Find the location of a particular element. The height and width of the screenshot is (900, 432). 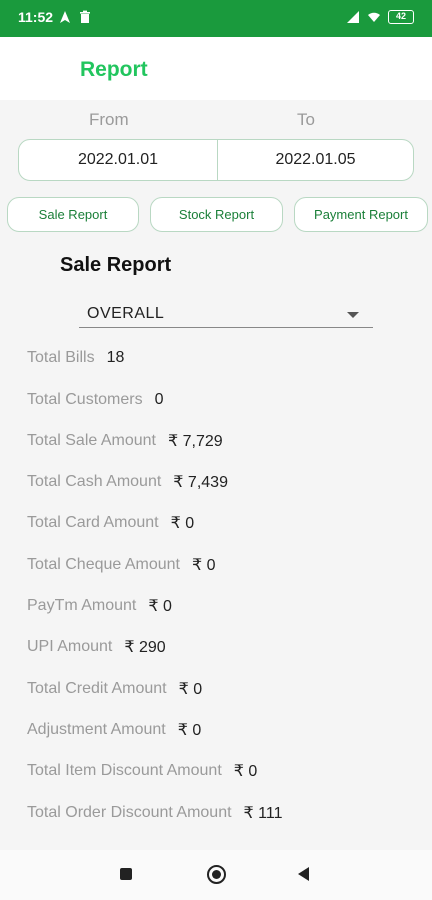

sale-report-button: Sale Report is located at coordinates (73, 214).